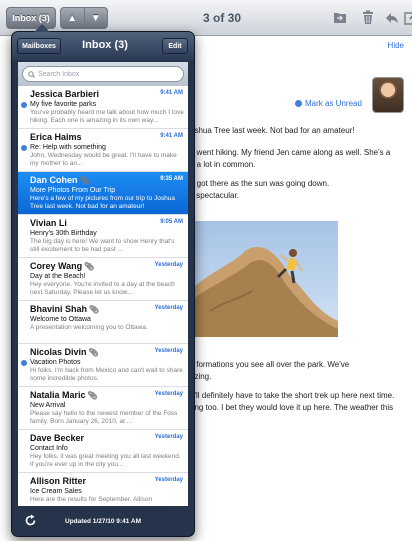  What do you see at coordinates (63, 233) in the screenshot?
I see `message-subject: Henry's 30th Birthday` at bounding box center [63, 233].